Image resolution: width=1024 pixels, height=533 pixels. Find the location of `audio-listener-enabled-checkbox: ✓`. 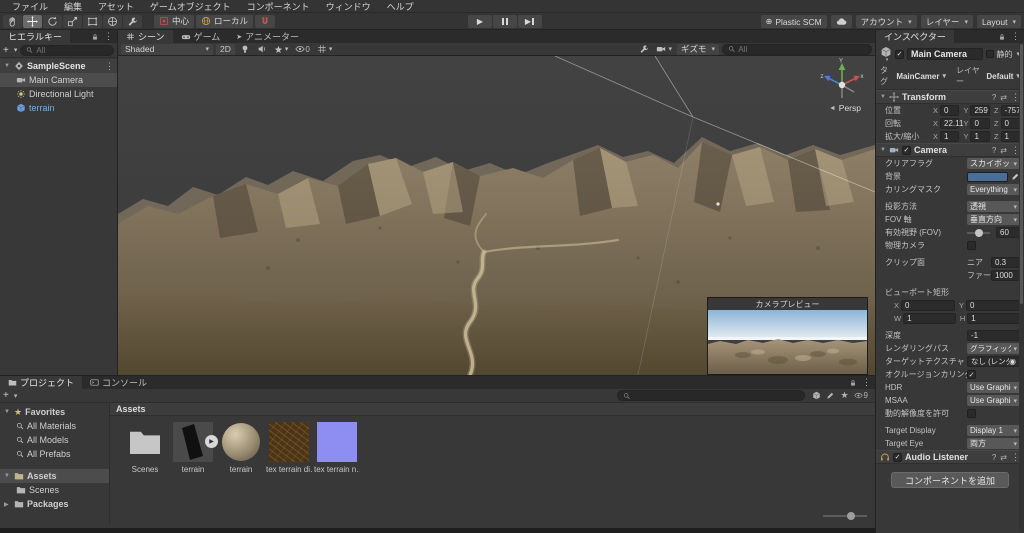

audio-listener-enabled-checkbox: ✓ is located at coordinates (897, 457).